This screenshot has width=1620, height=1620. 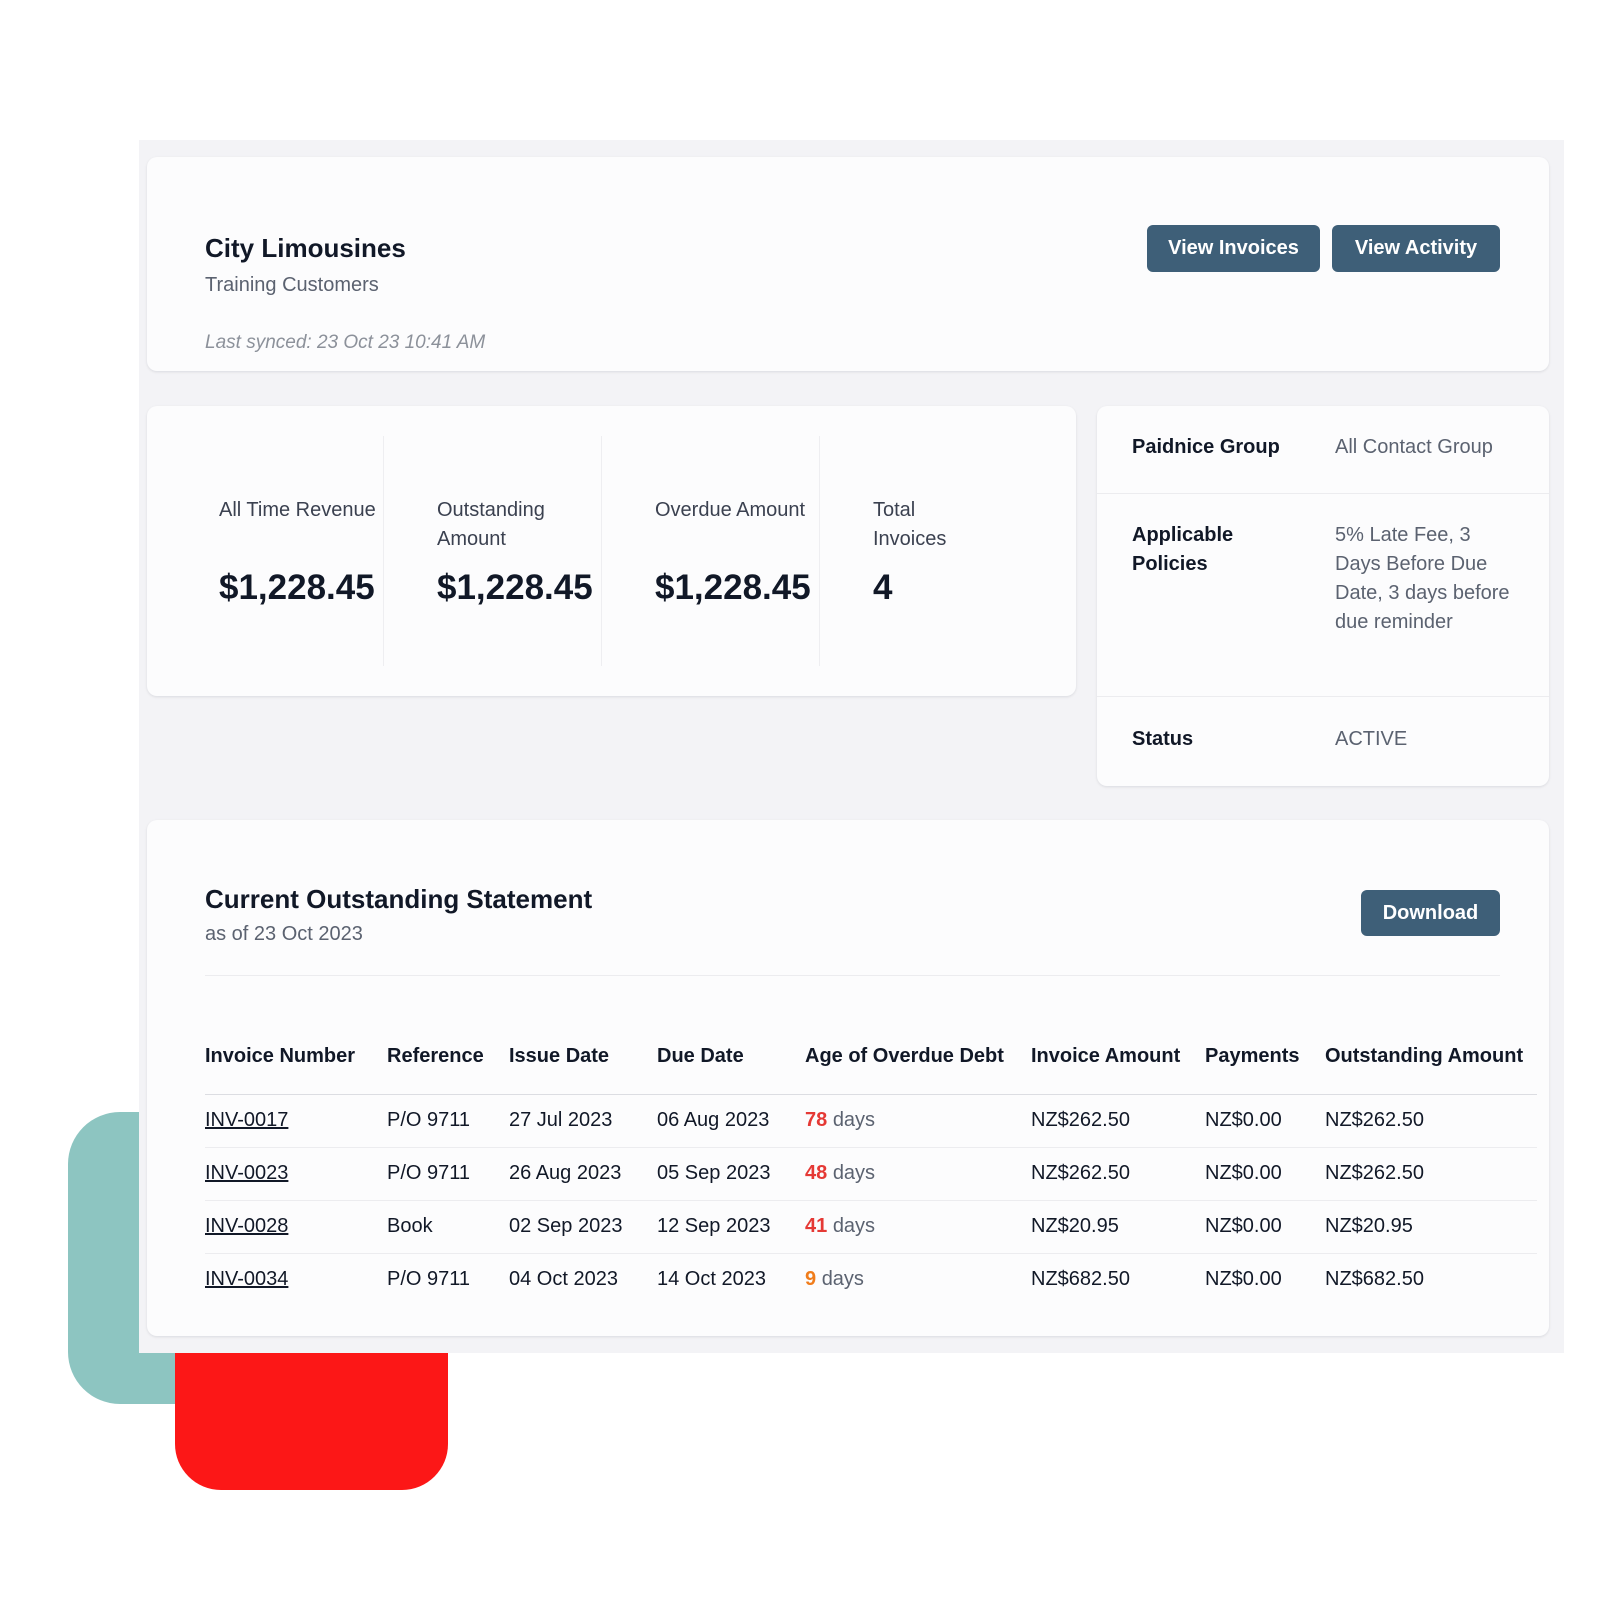 I want to click on invoice-amount-cell: NZ$682.50, so click(x=1080, y=1279).